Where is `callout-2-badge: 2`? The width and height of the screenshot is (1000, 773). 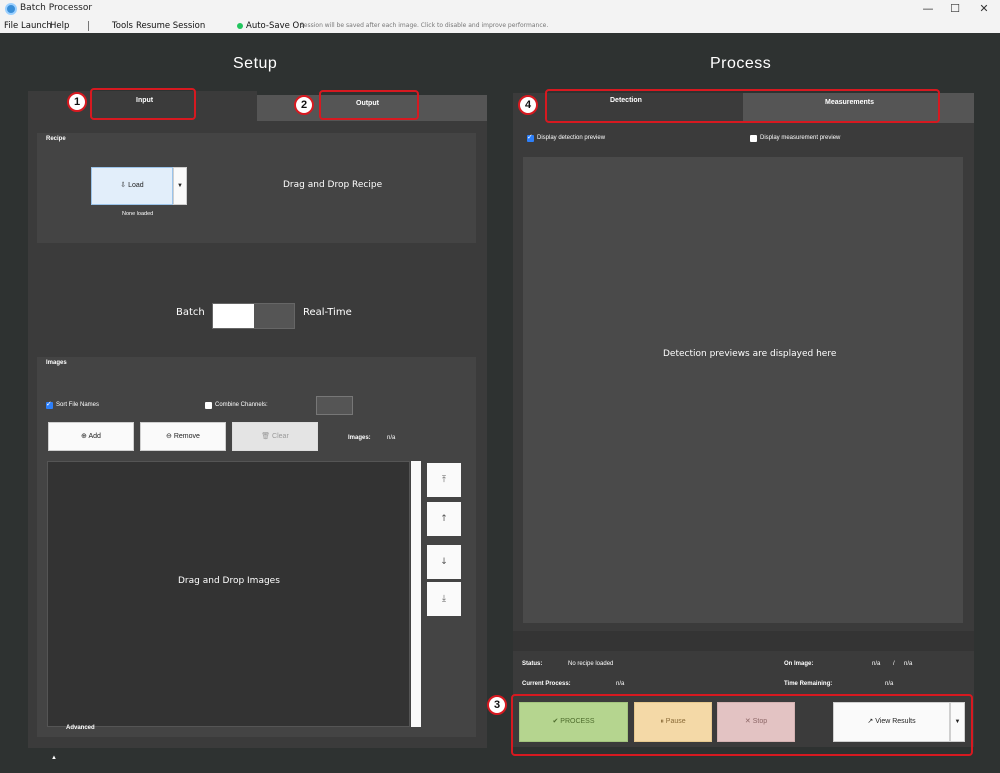
callout-2-badge: 2 is located at coordinates (304, 105).